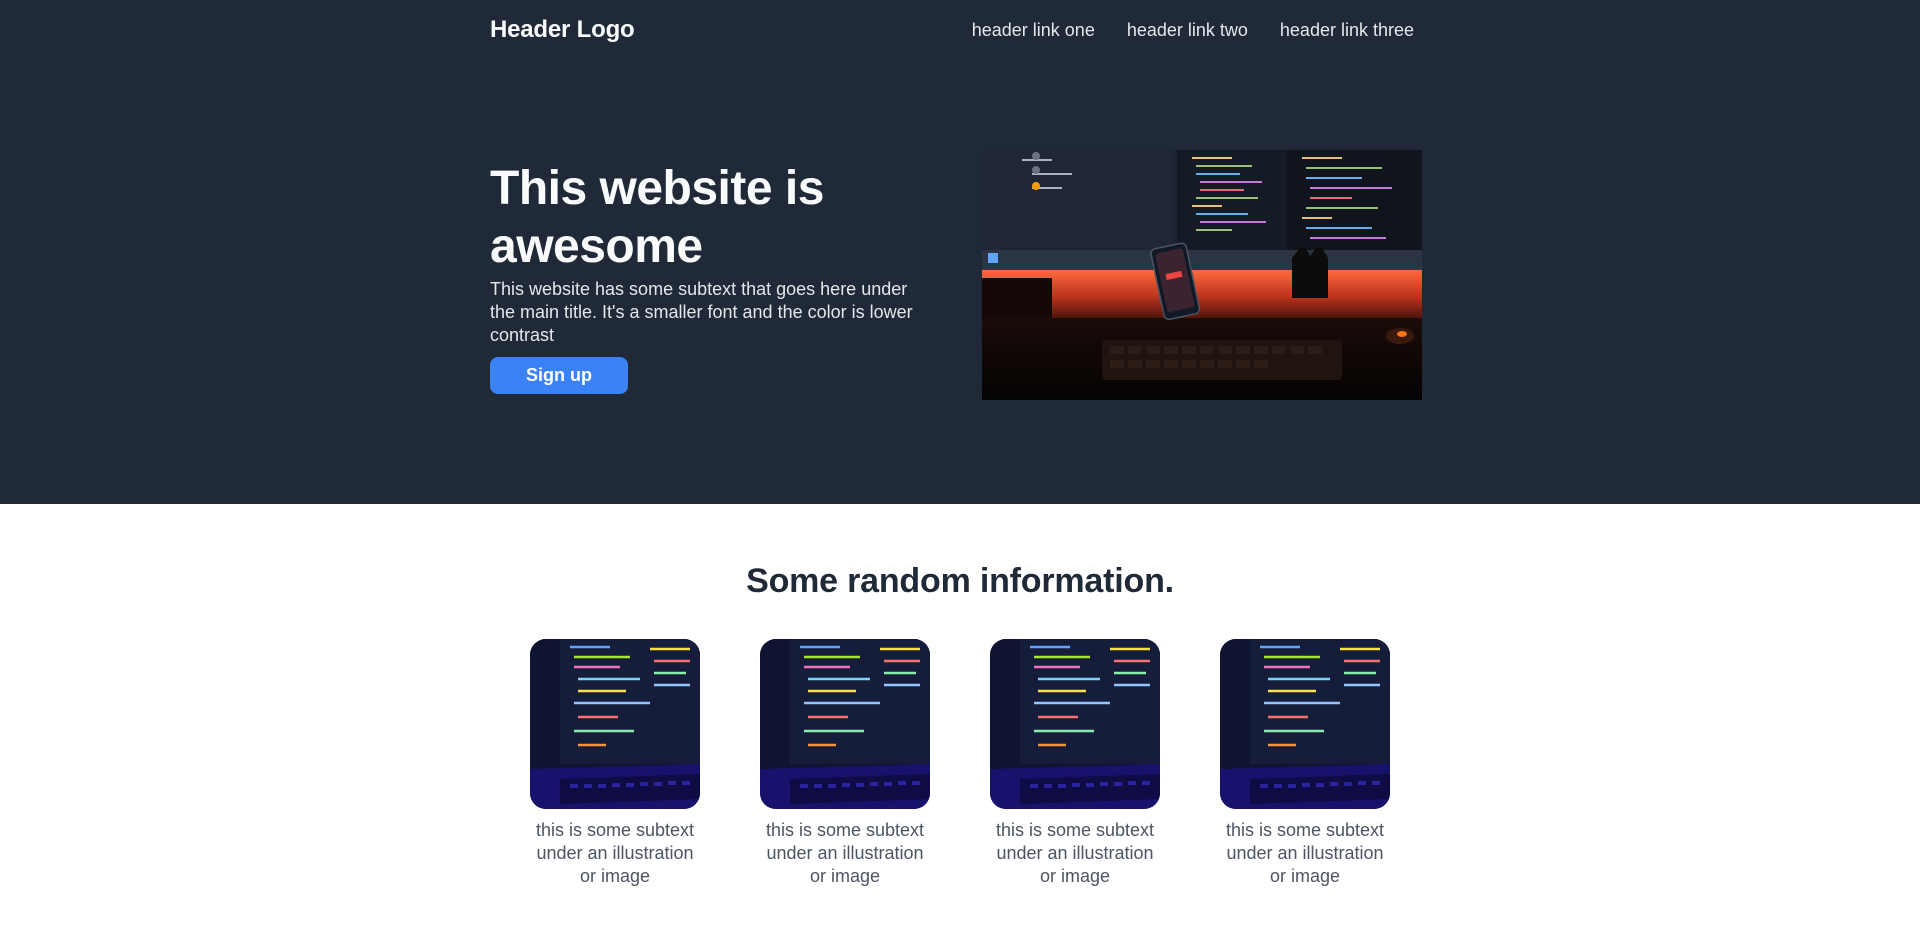 The height and width of the screenshot is (937, 1920). Describe the element at coordinates (1187, 30) in the screenshot. I see `header-link-two: header link two` at that location.